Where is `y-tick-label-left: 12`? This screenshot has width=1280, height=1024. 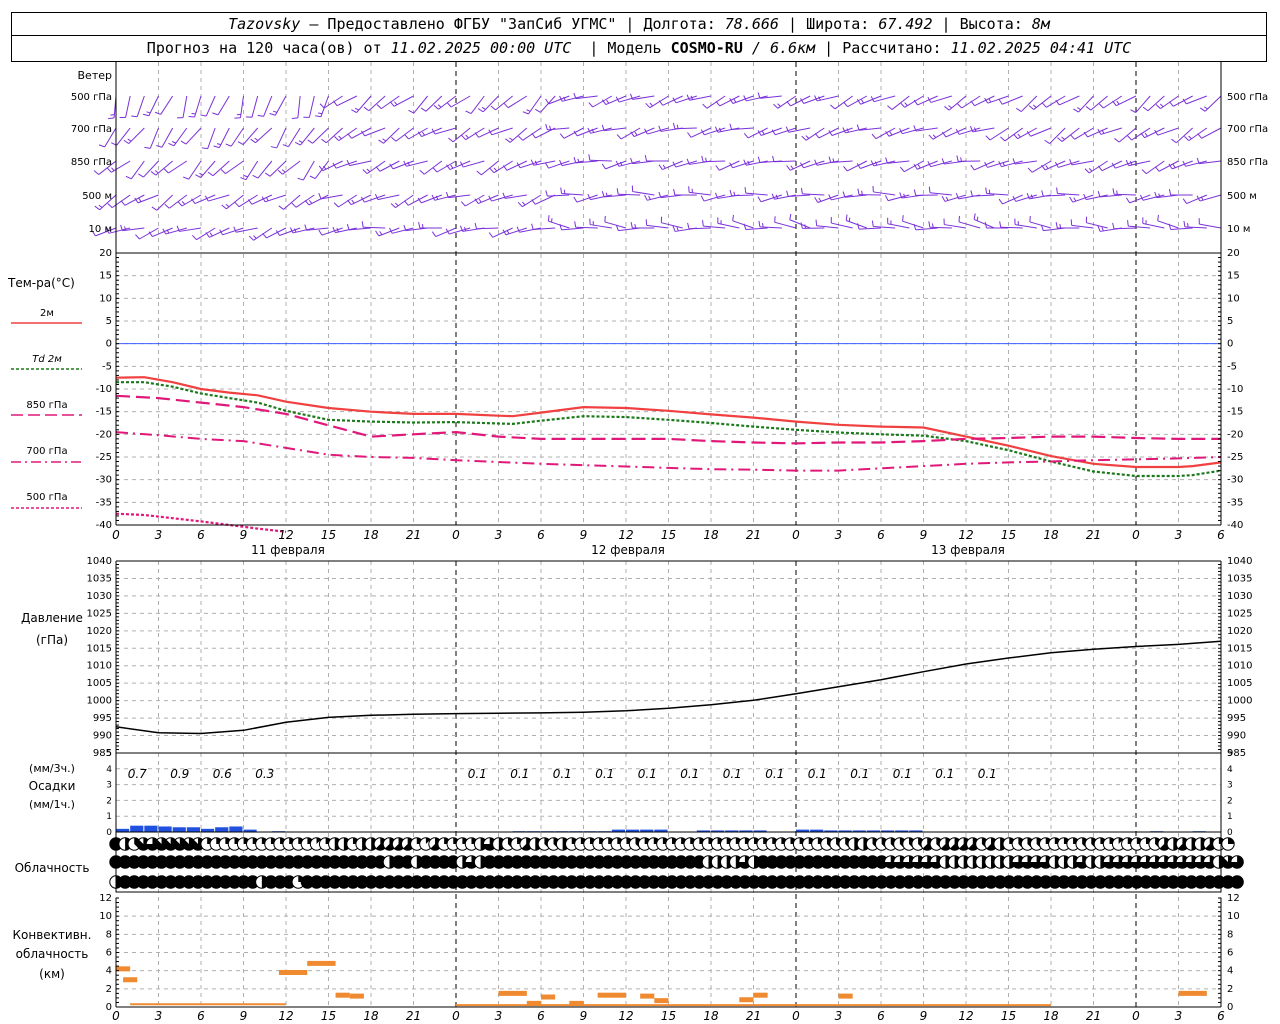 y-tick-label-left: 12 is located at coordinates (105, 898).